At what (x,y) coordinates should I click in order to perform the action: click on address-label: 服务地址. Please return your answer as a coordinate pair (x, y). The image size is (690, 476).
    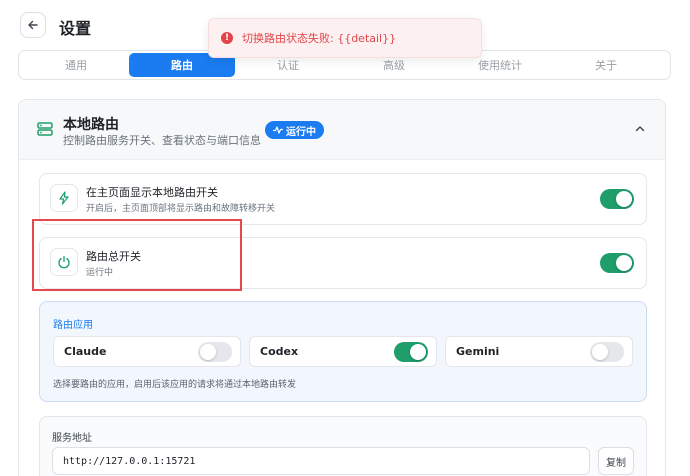
    Looking at the image, I should click on (72, 438).